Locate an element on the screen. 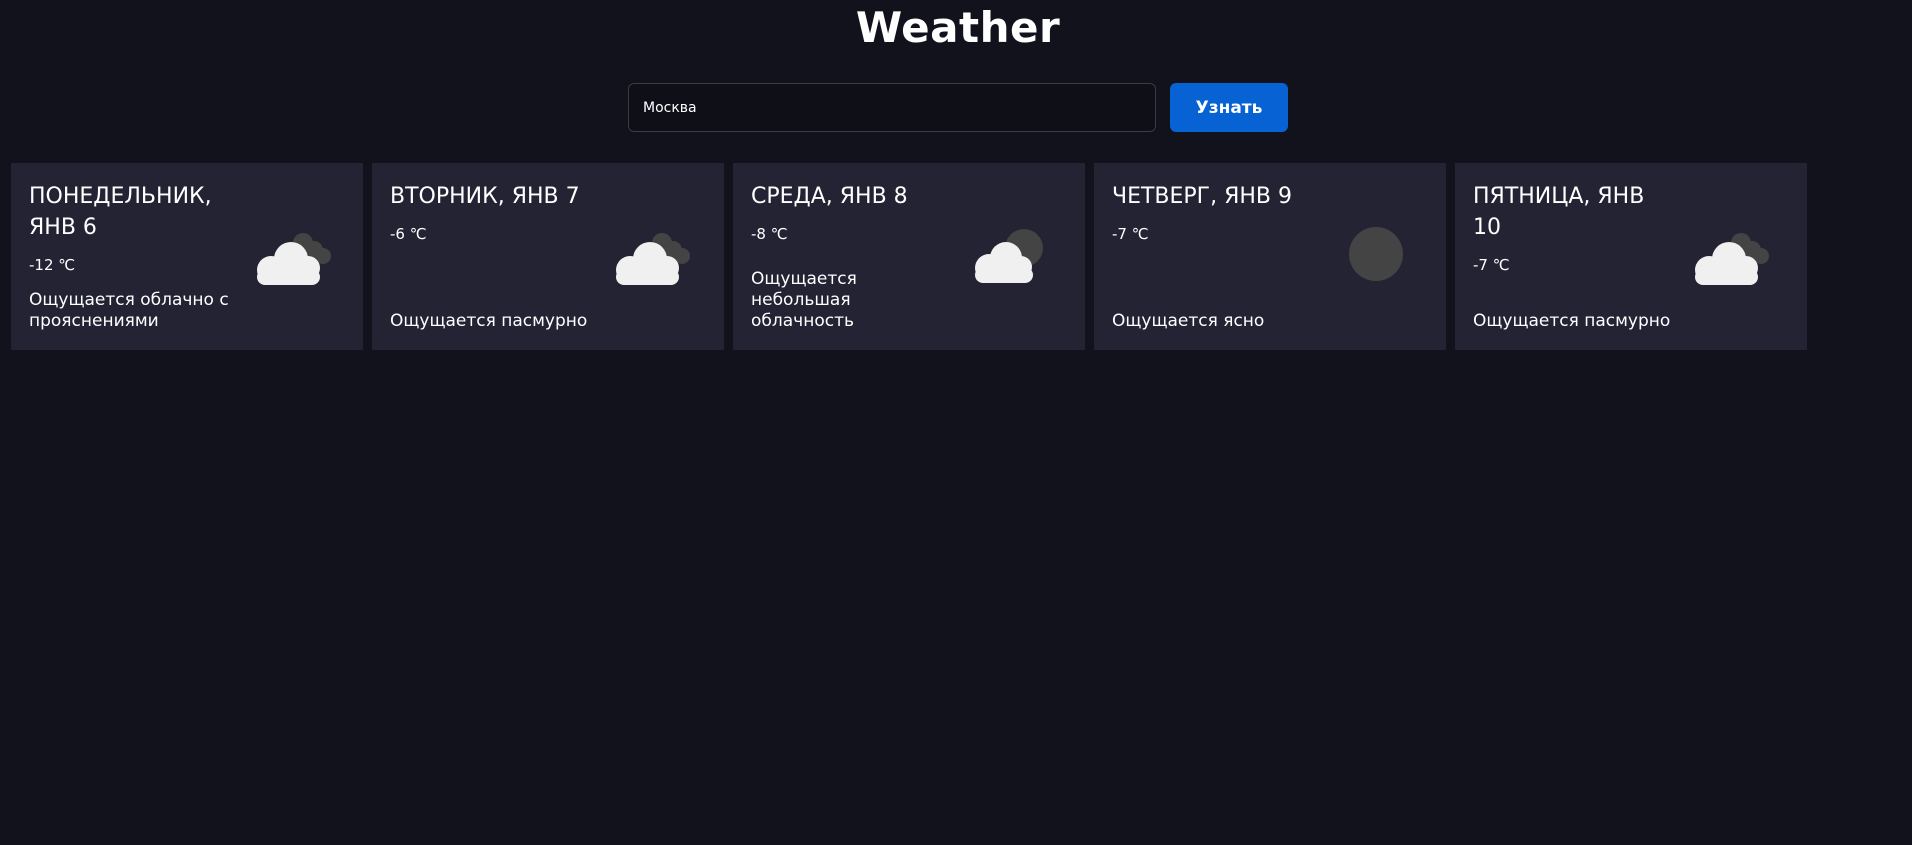 The image size is (1912, 845). search-bar: Узнать is located at coordinates (958, 107).